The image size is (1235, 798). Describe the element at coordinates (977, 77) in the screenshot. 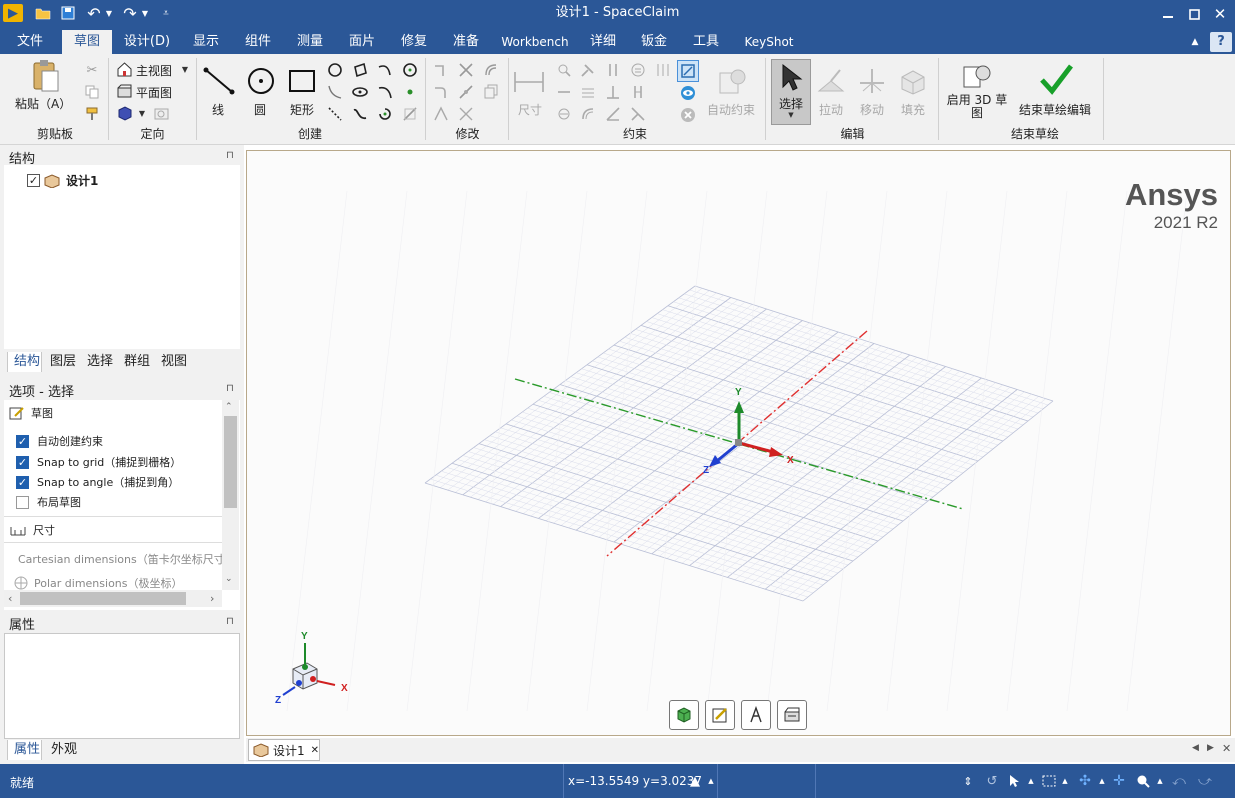

I see `enable-3d-sketch-icon` at that location.